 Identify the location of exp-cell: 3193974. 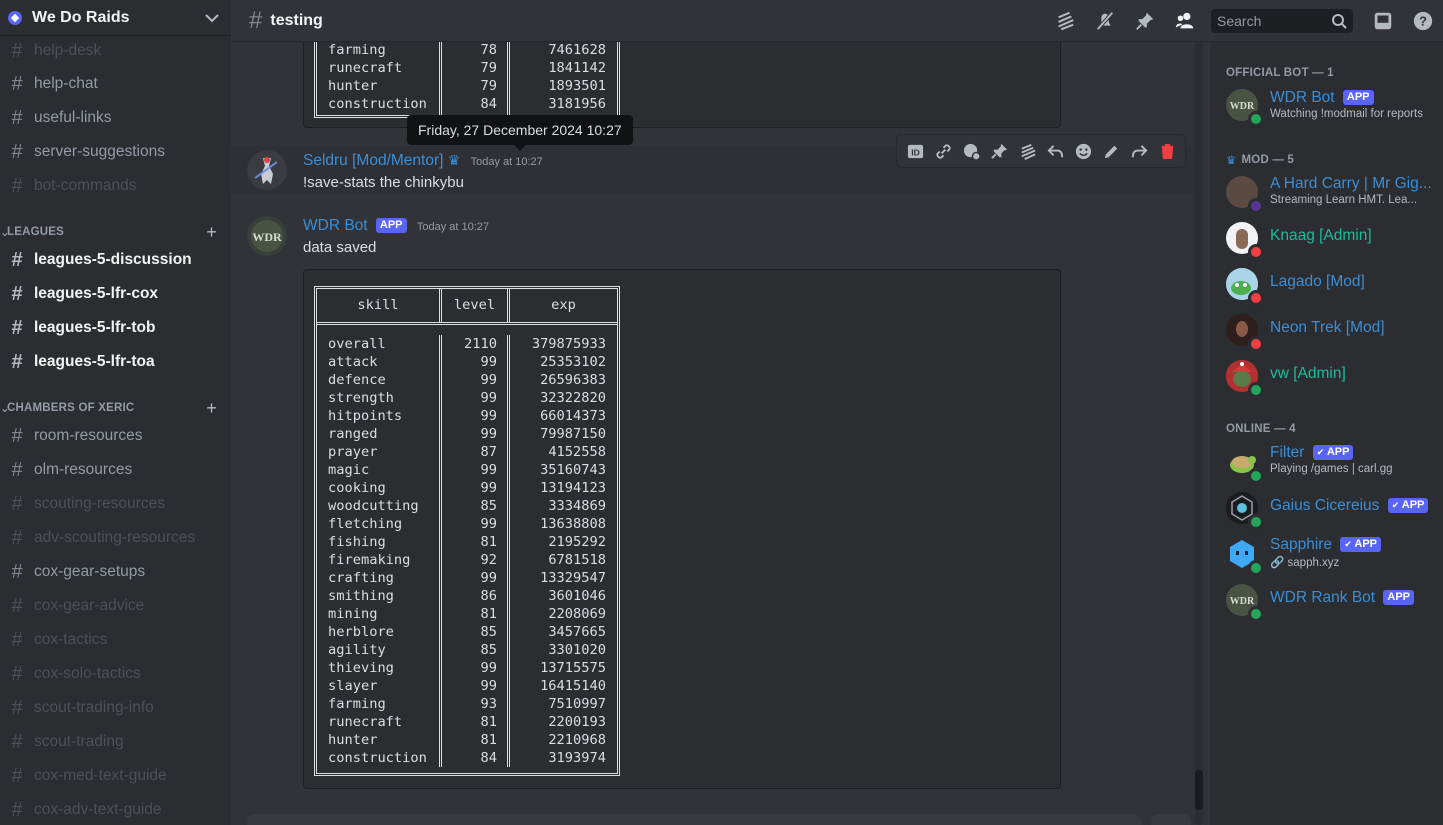
(577, 758).